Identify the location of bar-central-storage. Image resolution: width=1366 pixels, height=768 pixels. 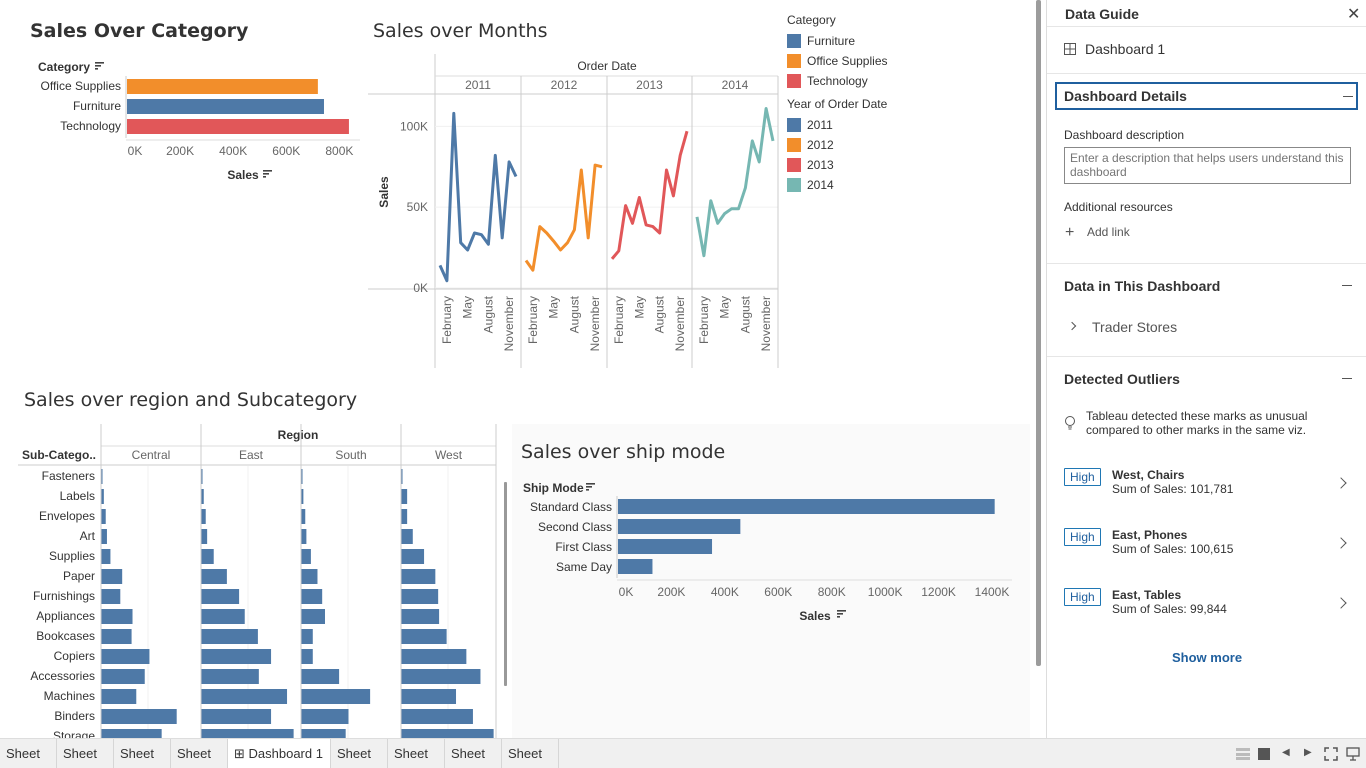
(131, 733).